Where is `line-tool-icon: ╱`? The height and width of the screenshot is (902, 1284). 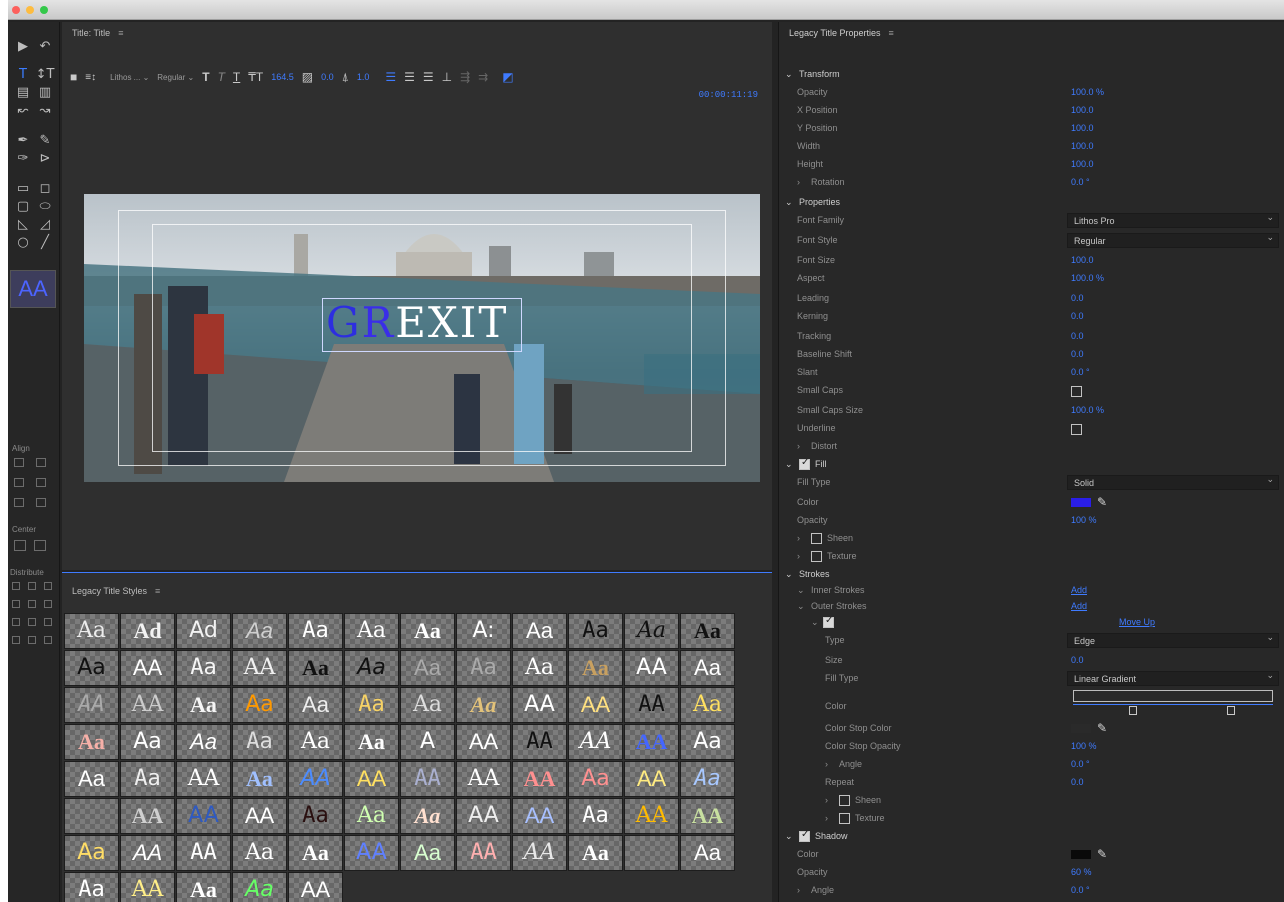
line-tool-icon: ╱ is located at coordinates (45, 242).